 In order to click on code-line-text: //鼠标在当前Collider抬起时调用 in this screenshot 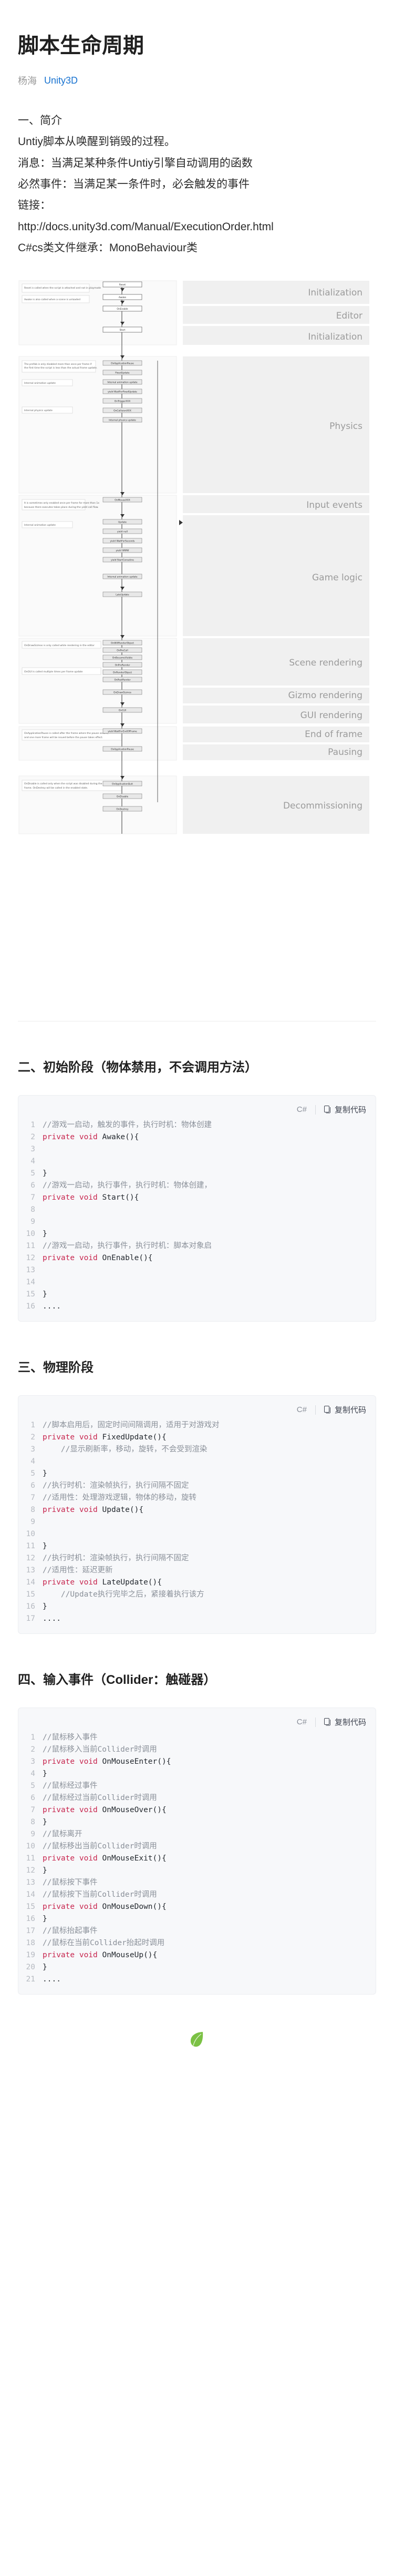, I will do `click(104, 1943)`.